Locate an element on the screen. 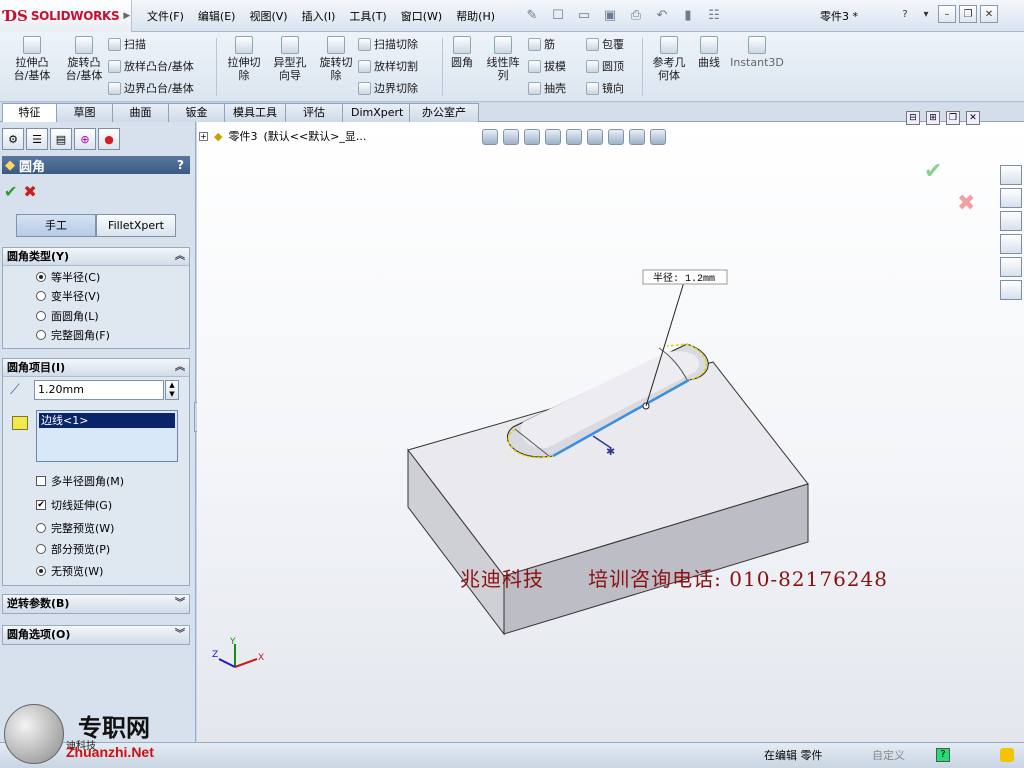 The height and width of the screenshot is (768, 1024). feature-manager-icon: ⚙ is located at coordinates (13, 139).